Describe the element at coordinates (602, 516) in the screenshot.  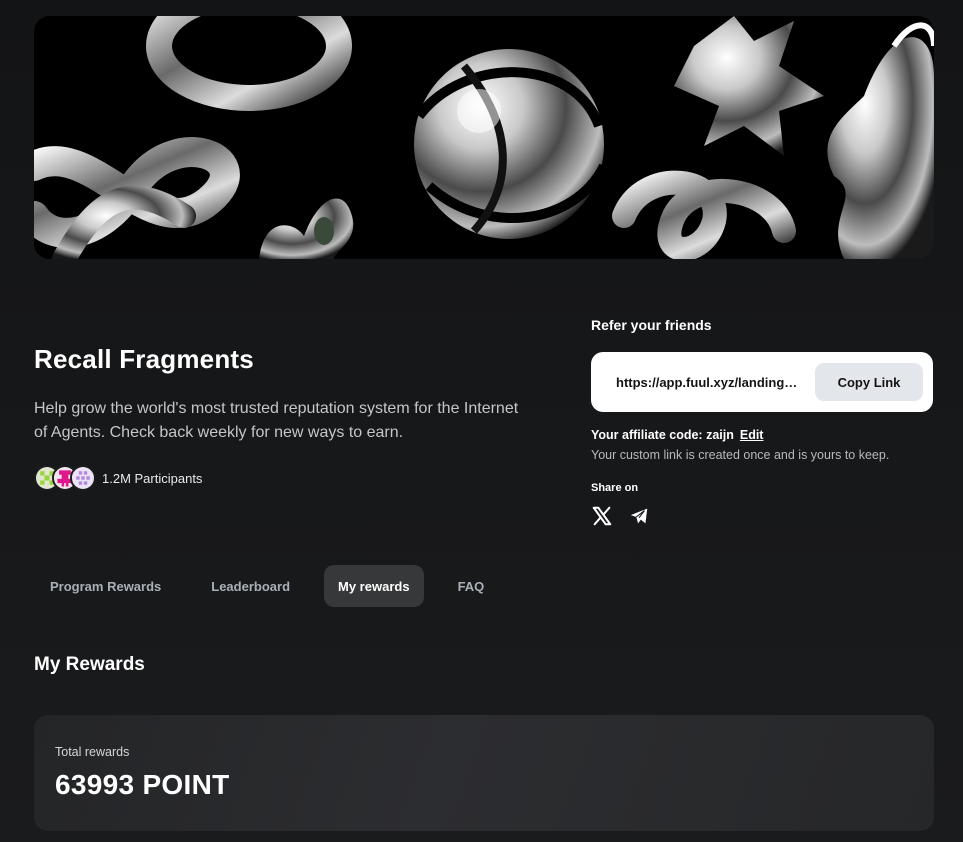
I see `x-icon` at that location.